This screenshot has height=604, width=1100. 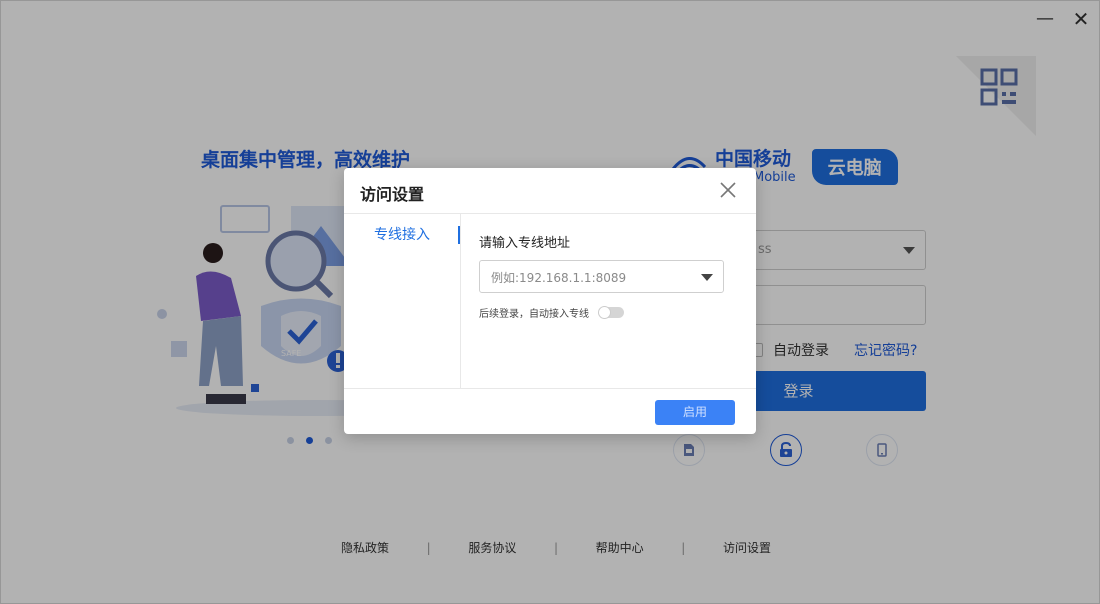 What do you see at coordinates (402, 301) in the screenshot?
I see `dialog-side-nav: 专线接入` at bounding box center [402, 301].